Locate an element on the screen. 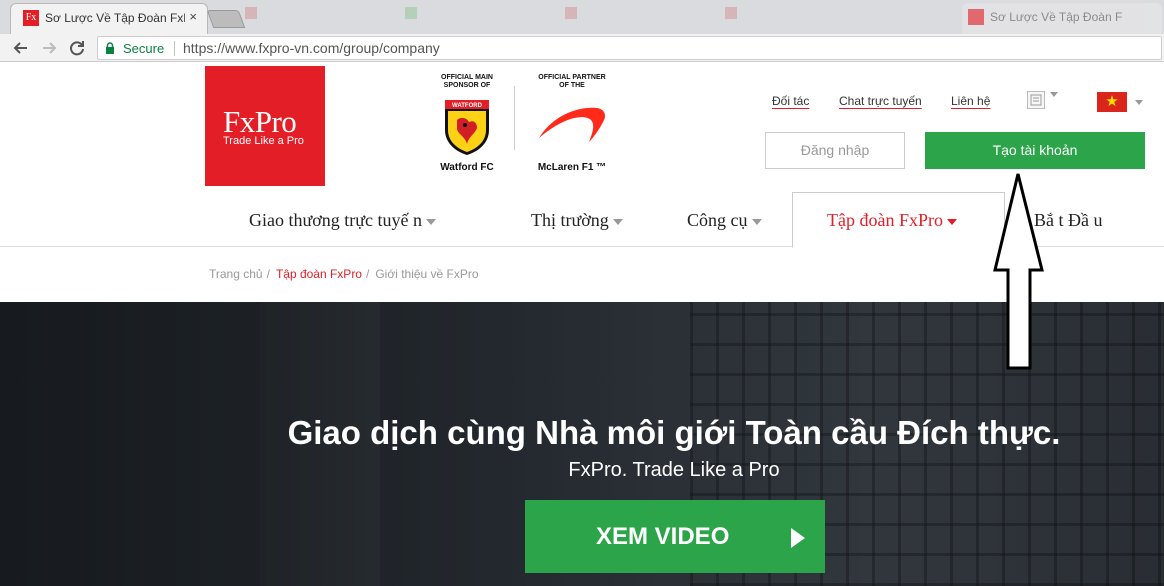 This screenshot has width=1164, height=586. url-text: https://www.fxpro-vn.com/group/company is located at coordinates (311, 48).